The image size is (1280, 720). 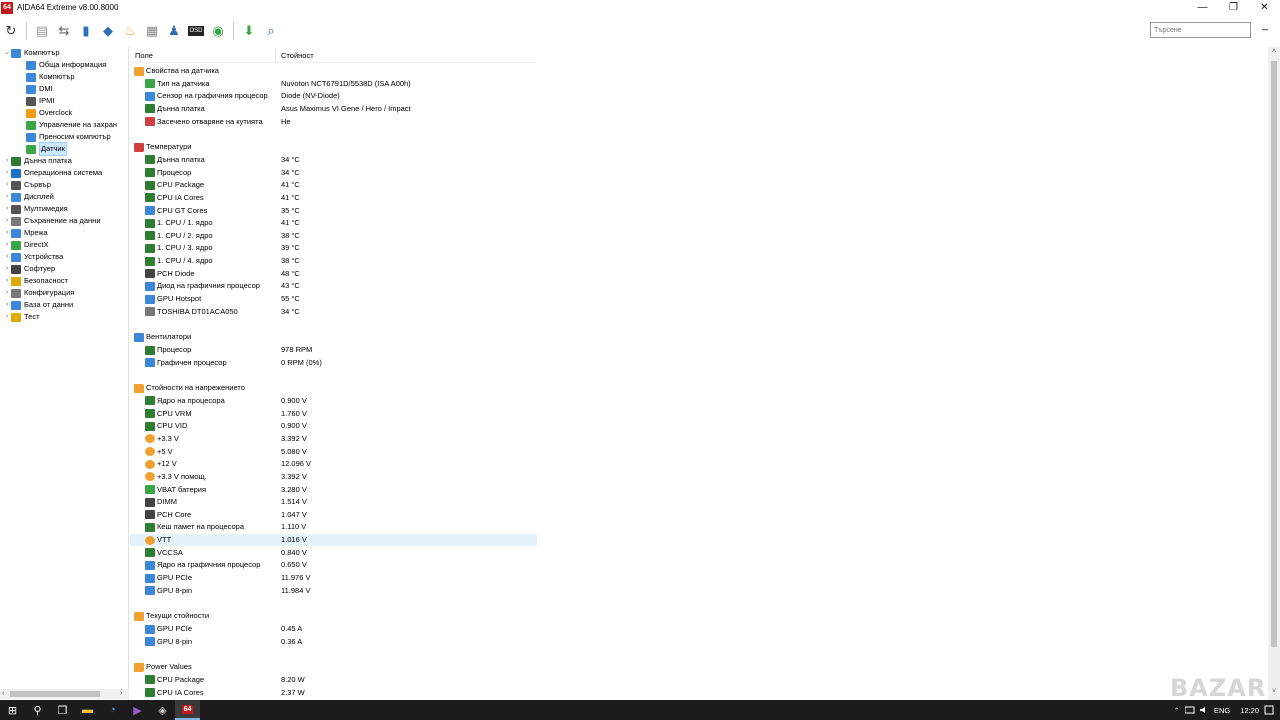 What do you see at coordinates (333, 667) in the screenshot?
I see `category-row: Power Values` at bounding box center [333, 667].